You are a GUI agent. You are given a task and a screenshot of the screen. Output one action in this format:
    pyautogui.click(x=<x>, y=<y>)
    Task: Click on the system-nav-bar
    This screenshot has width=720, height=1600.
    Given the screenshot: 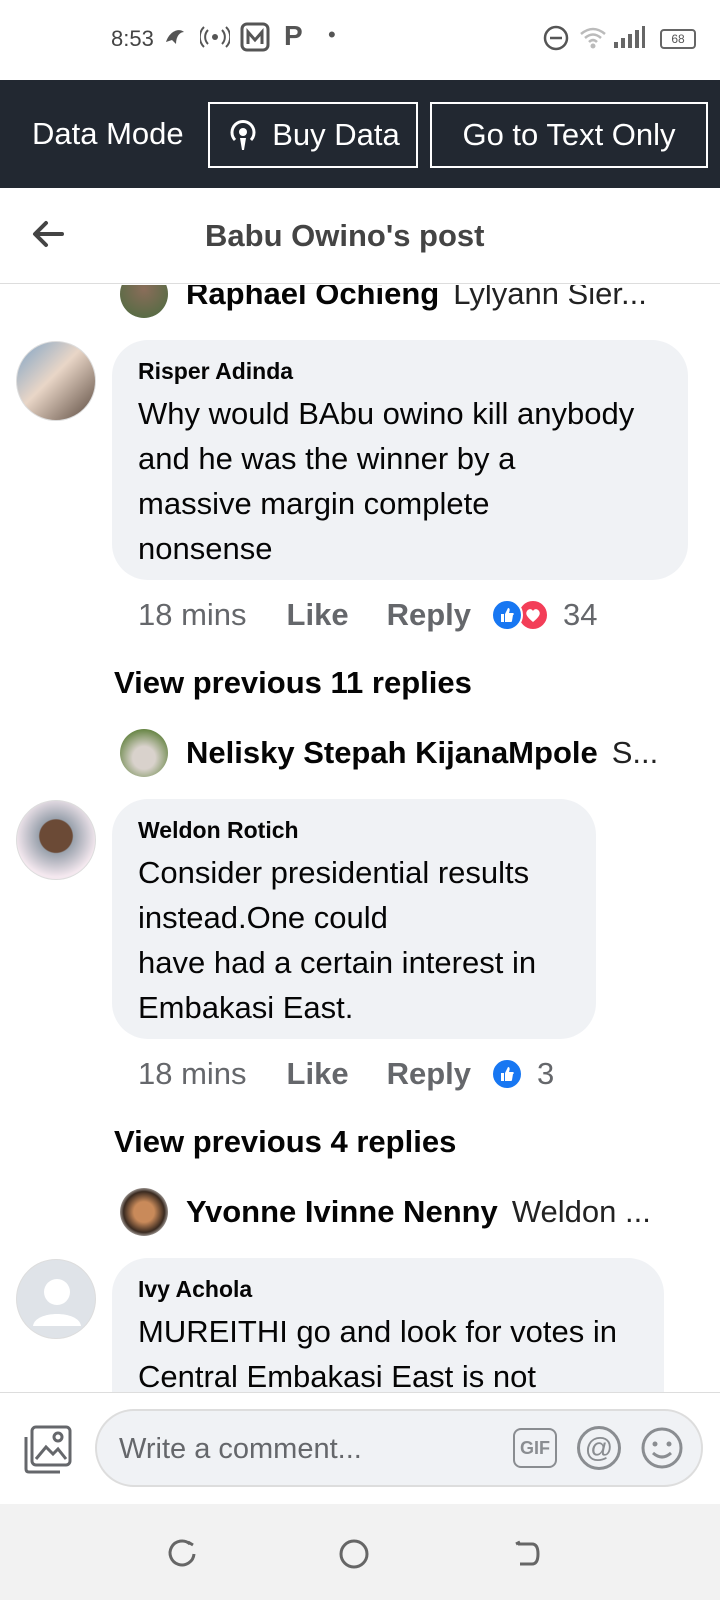 What is the action you would take?
    pyautogui.click(x=360, y=1552)
    